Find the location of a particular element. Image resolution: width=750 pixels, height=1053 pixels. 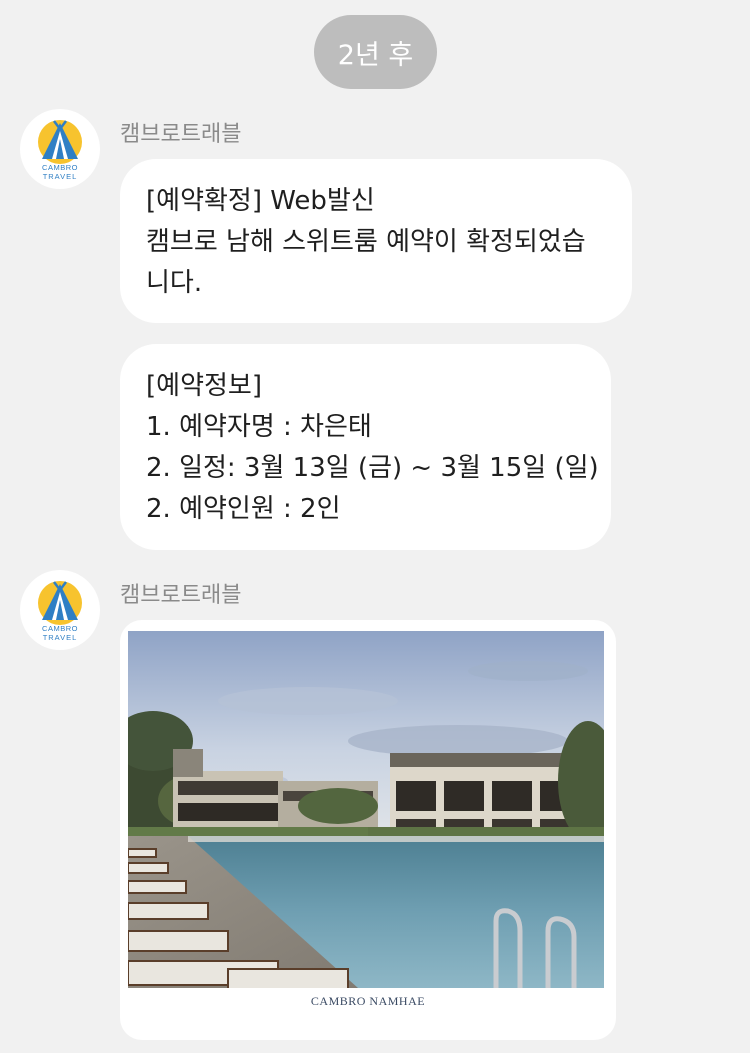

time-divider-label: 2년 후 is located at coordinates (375, 55).